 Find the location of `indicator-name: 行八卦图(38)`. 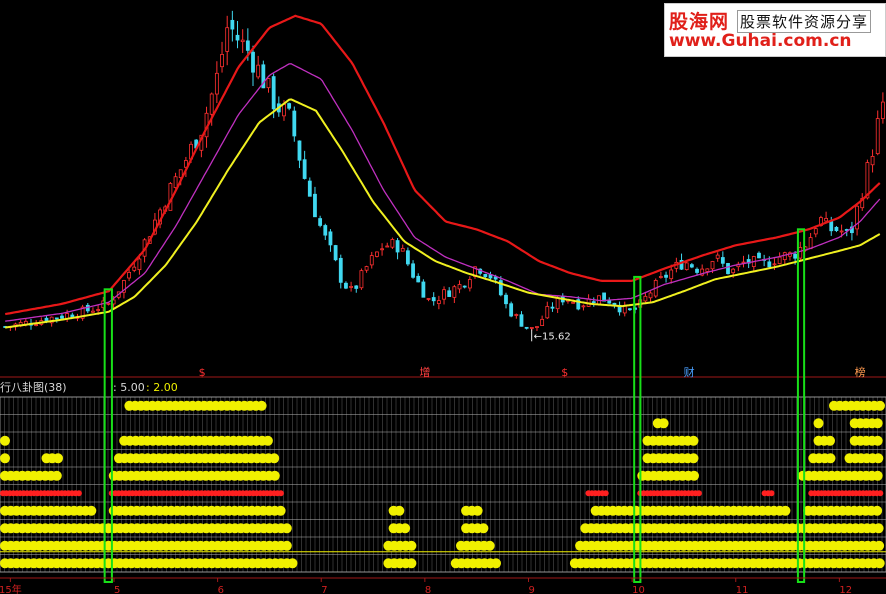

indicator-name: 行八卦图(38) is located at coordinates (33, 387).